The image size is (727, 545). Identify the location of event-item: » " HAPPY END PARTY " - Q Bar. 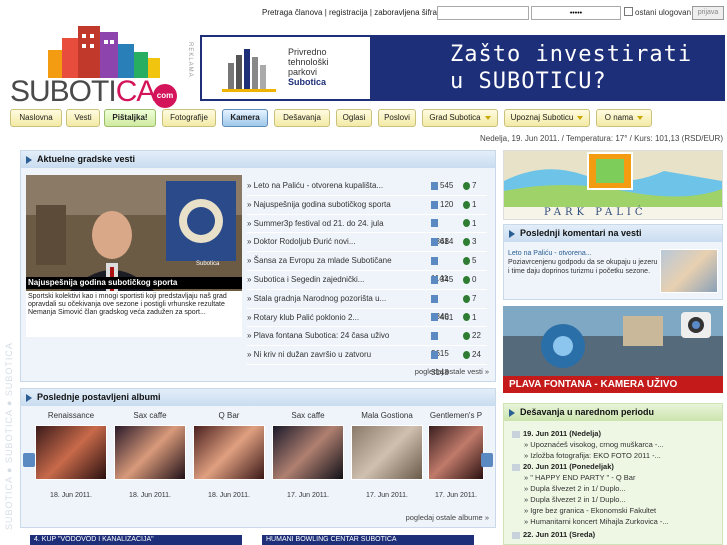
(579, 477).